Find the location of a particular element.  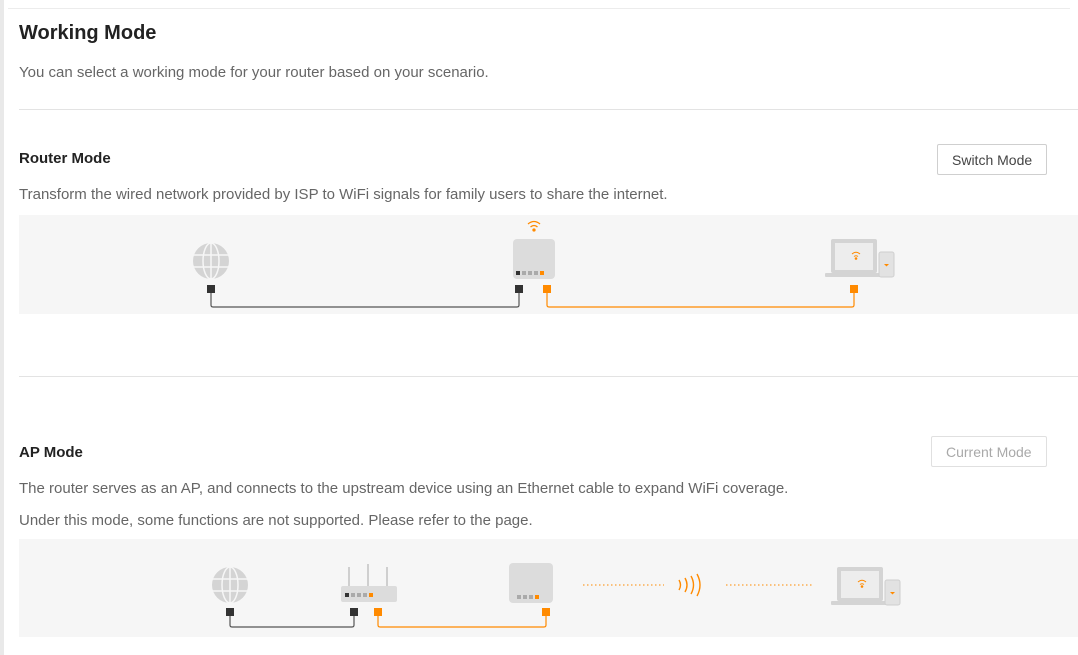

switch-mode-button: Switch Mode is located at coordinates (992, 159).